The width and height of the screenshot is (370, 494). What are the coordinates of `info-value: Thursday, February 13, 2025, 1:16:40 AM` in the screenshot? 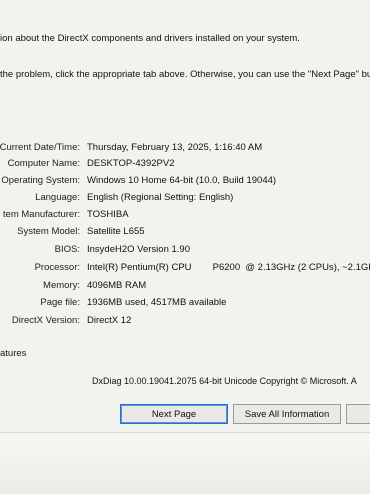 It's located at (175, 147).